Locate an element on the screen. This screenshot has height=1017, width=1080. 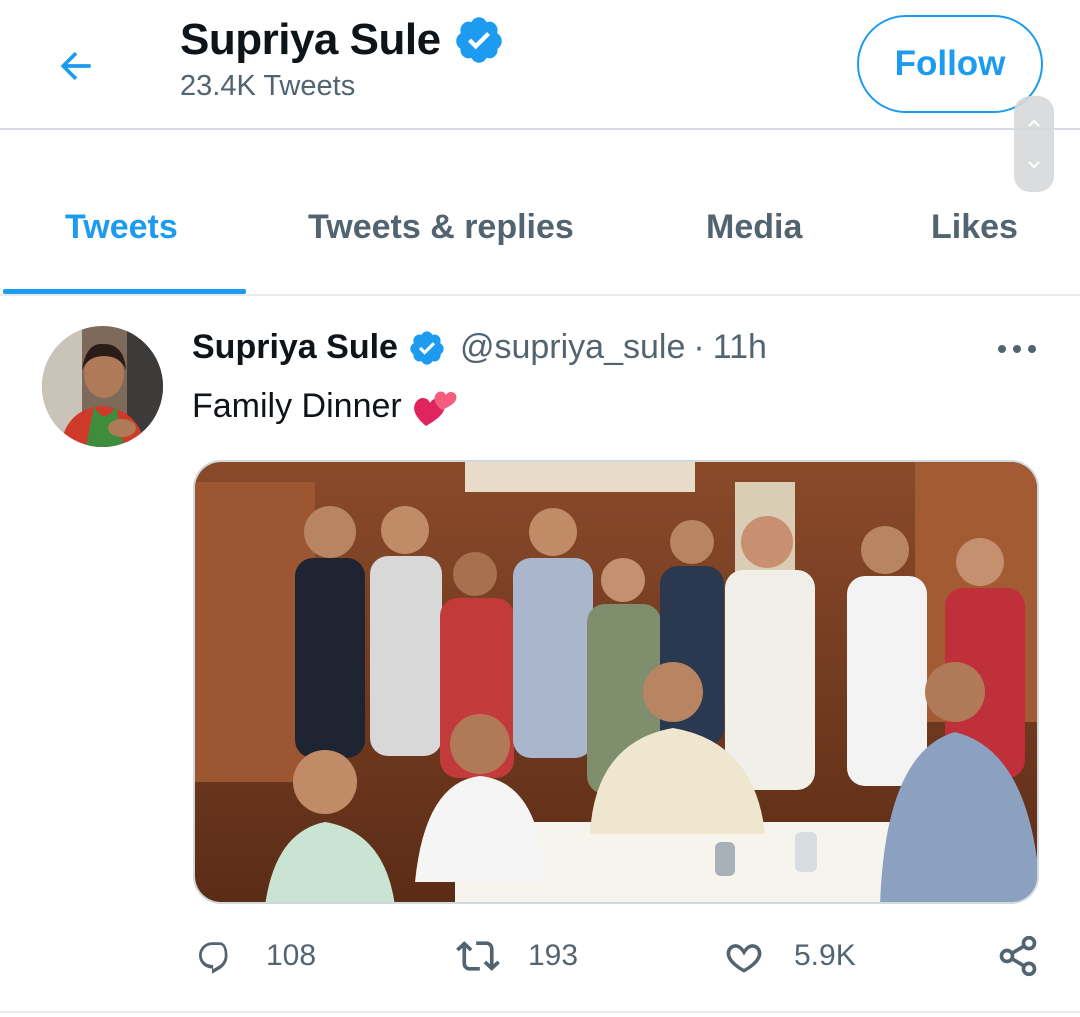
tweet-actions: 108 193 5.9K is located at coordinates (540, 958).